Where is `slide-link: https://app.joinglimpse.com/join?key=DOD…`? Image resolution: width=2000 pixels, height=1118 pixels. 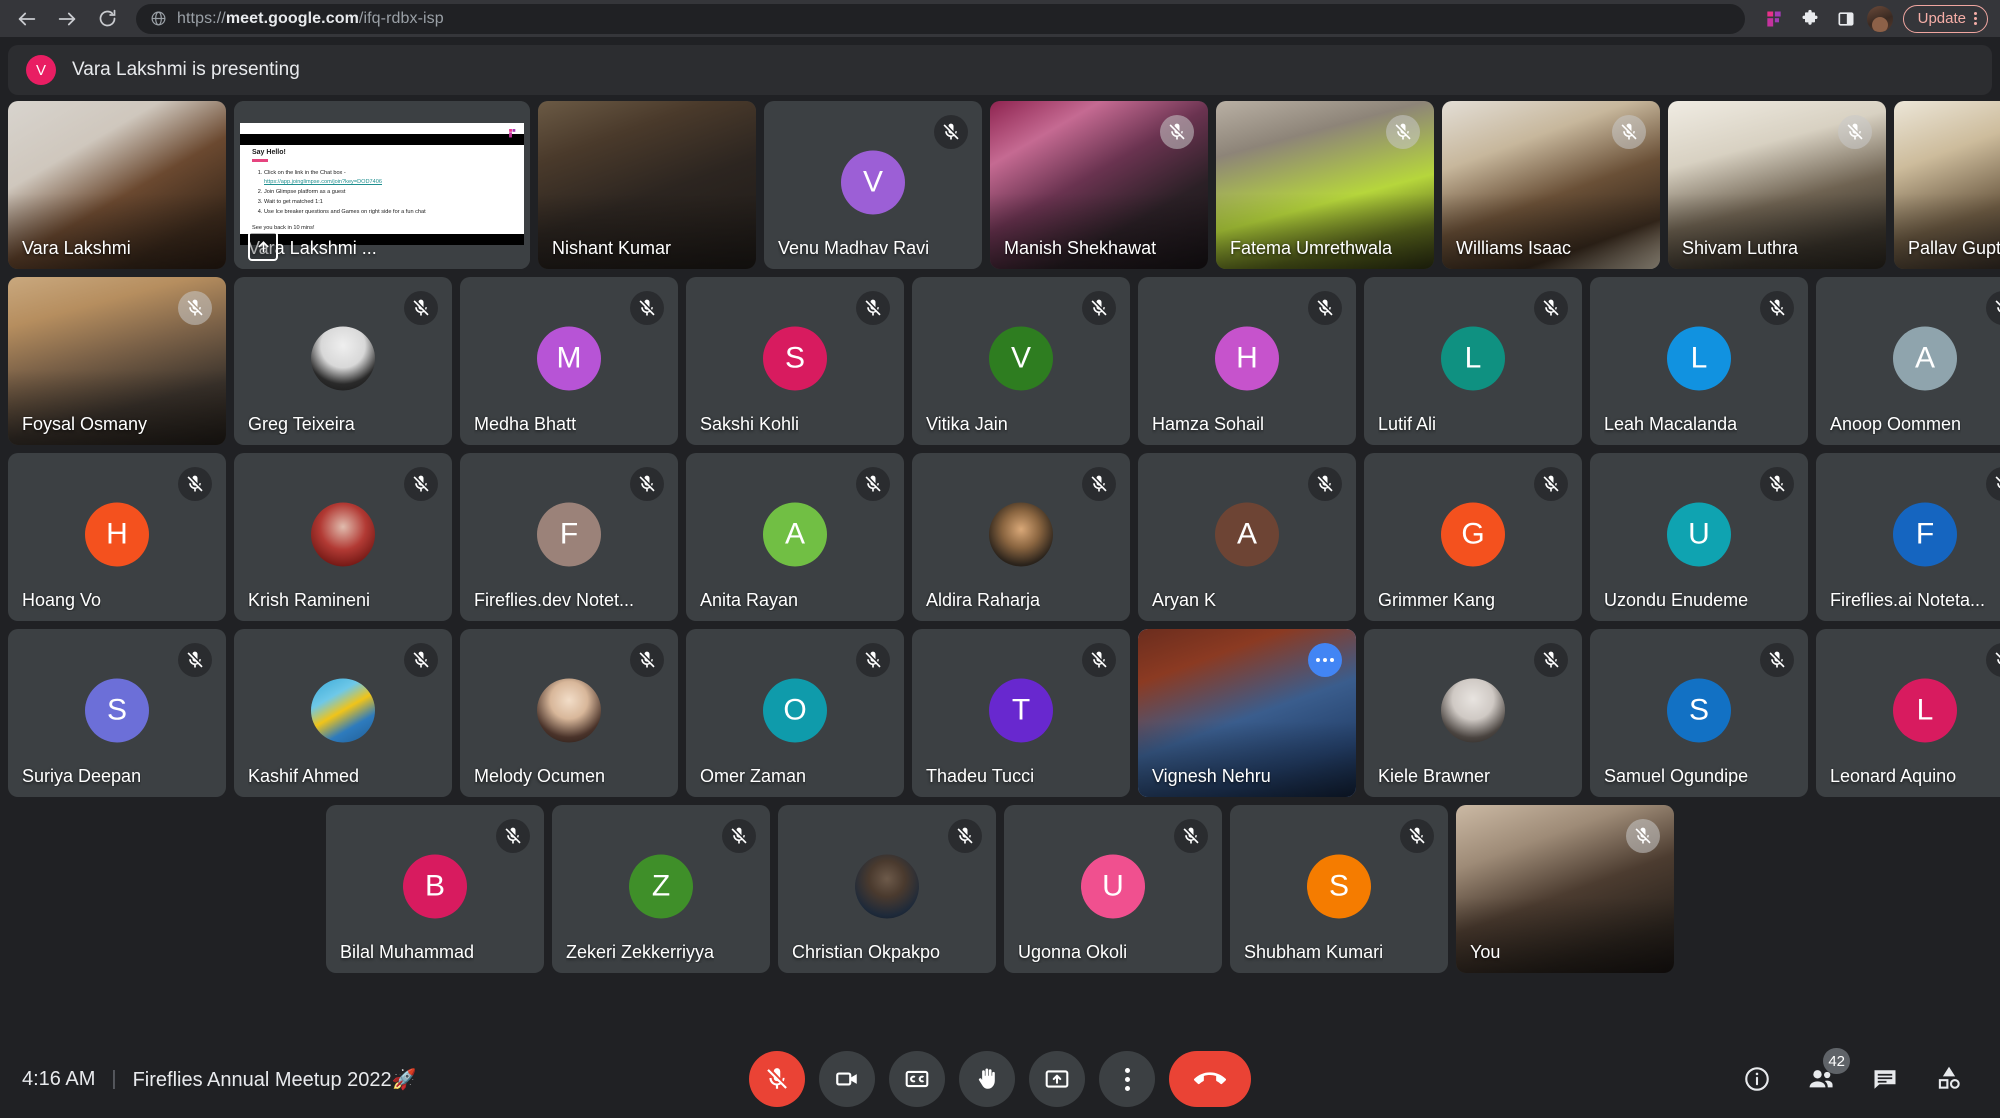
slide-link: https://app.joinglimpse.com/join?key=DOD… is located at coordinates (323, 182).